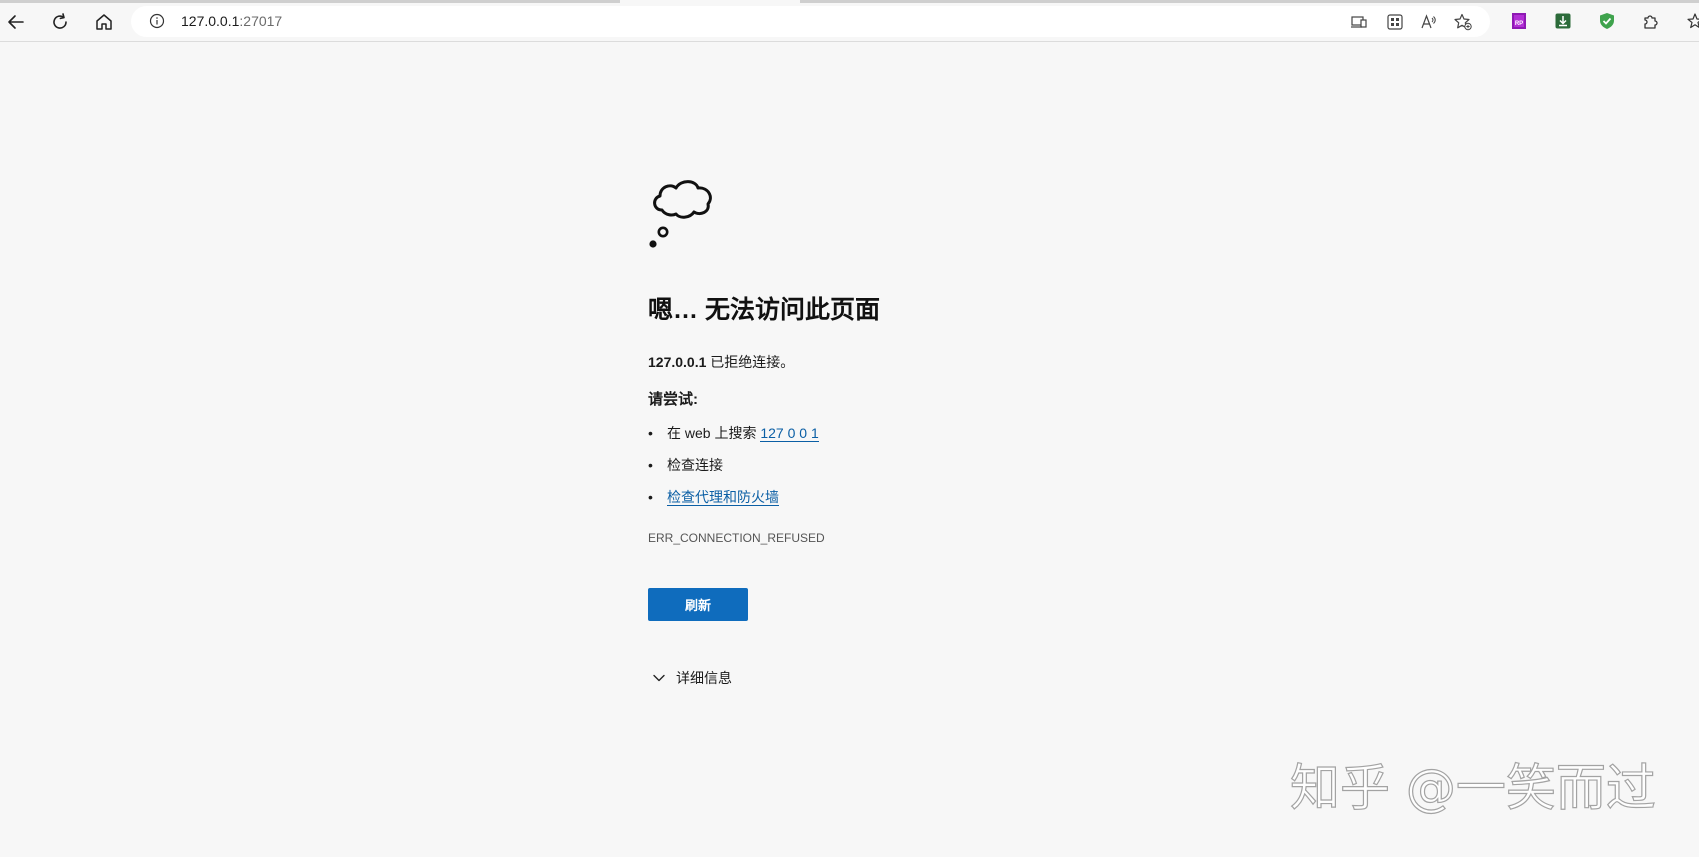  What do you see at coordinates (659, 678) in the screenshot?
I see `chevron-down-icon` at bounding box center [659, 678].